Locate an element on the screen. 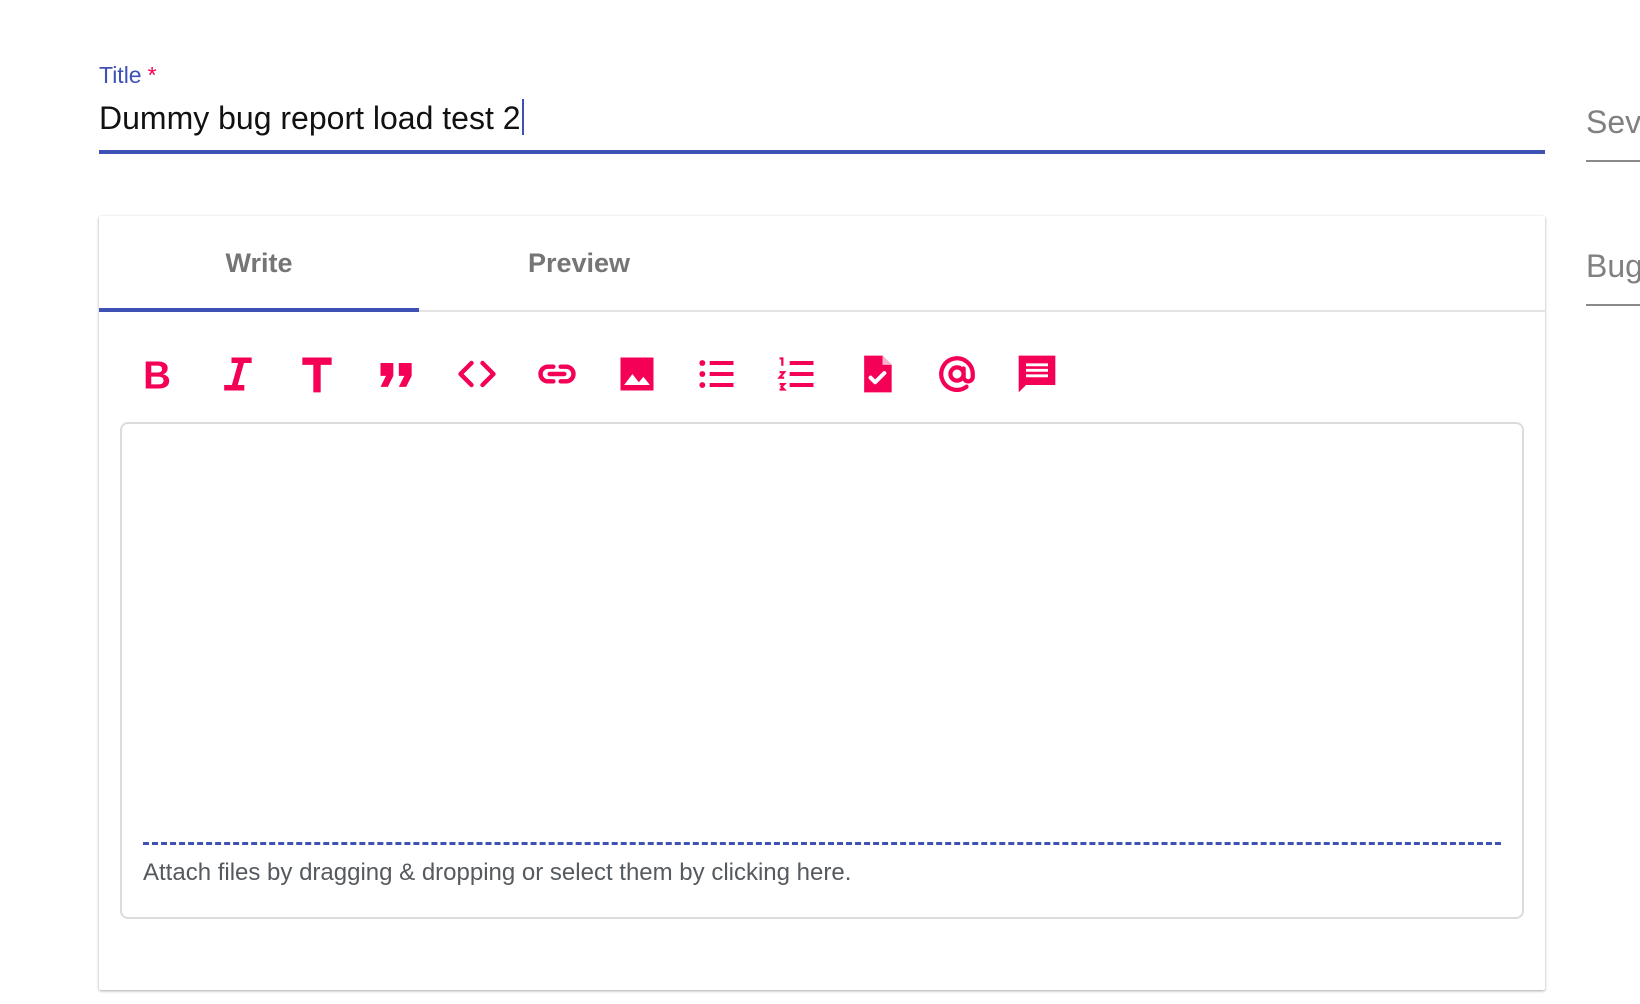 The image size is (1640, 1004). severity-field-underline is located at coordinates (1613, 161).